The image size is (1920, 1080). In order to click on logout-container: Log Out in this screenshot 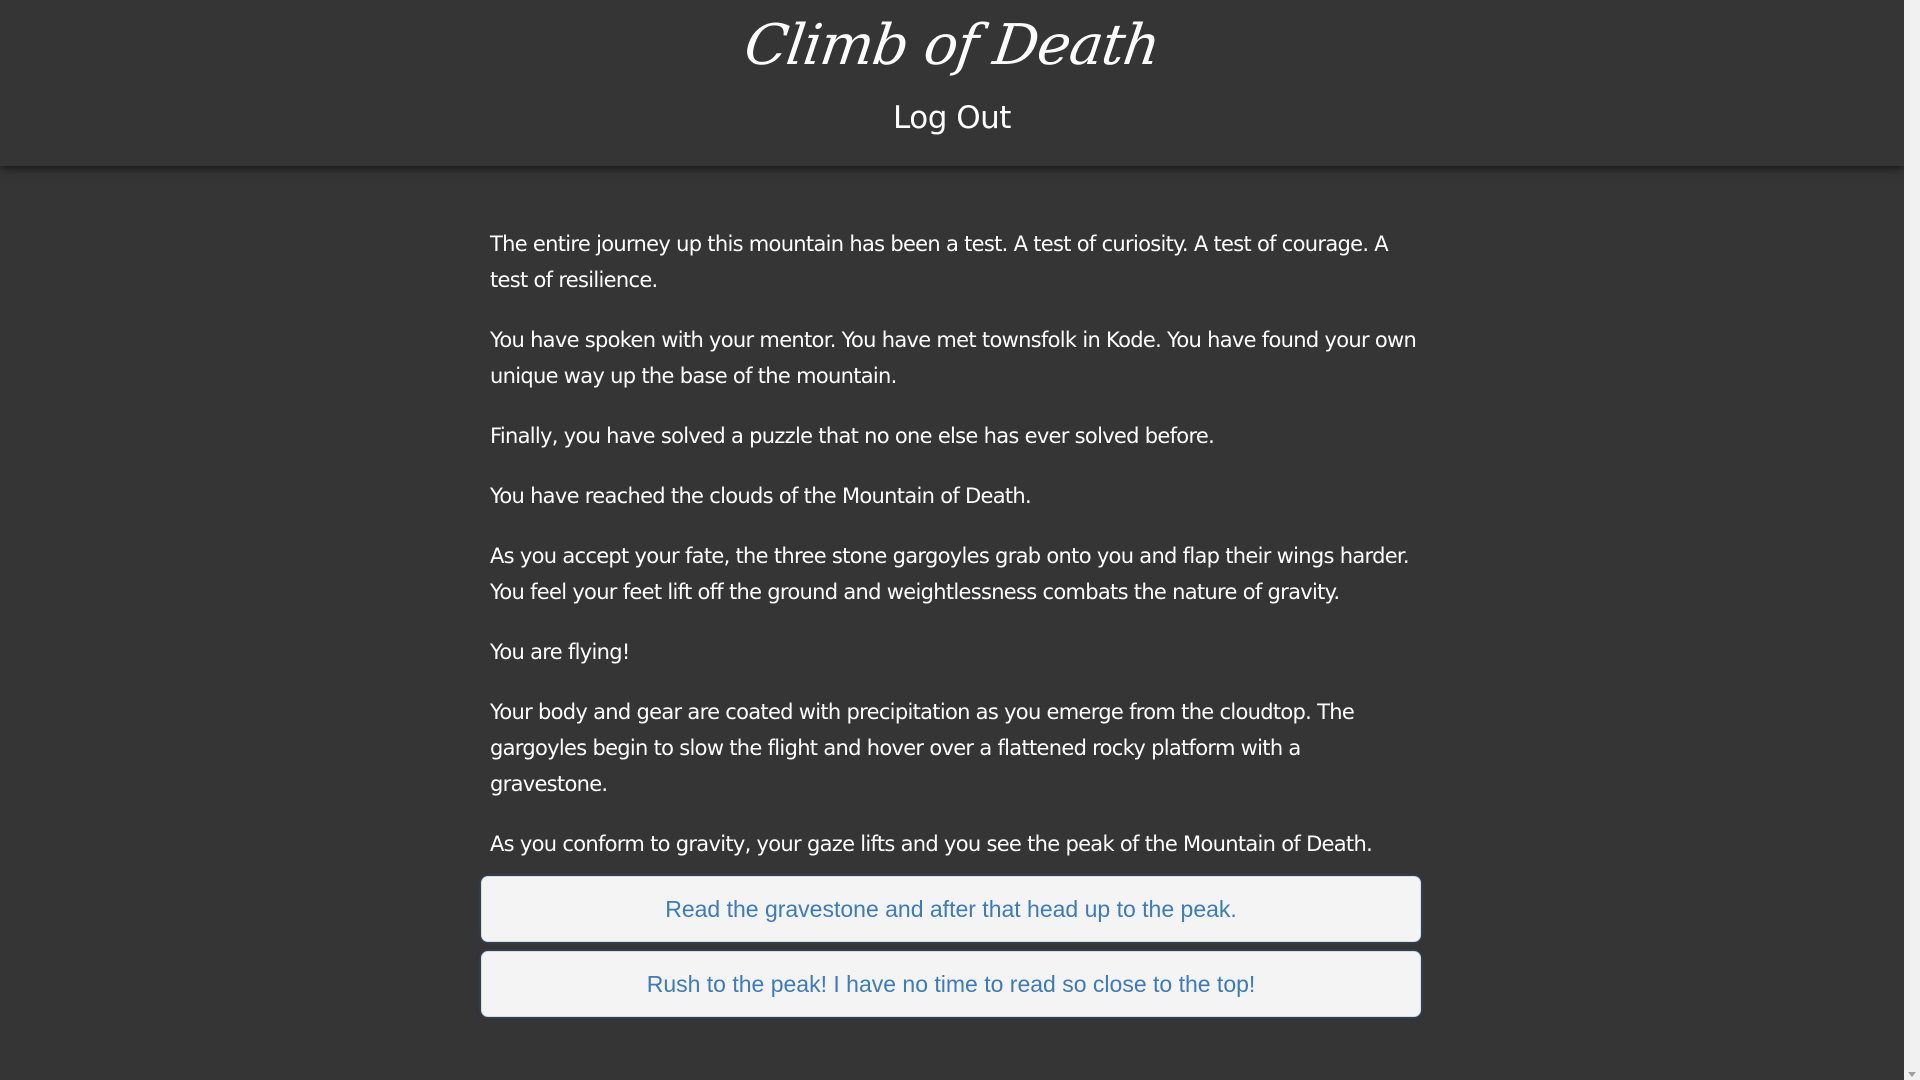, I will do `click(952, 118)`.